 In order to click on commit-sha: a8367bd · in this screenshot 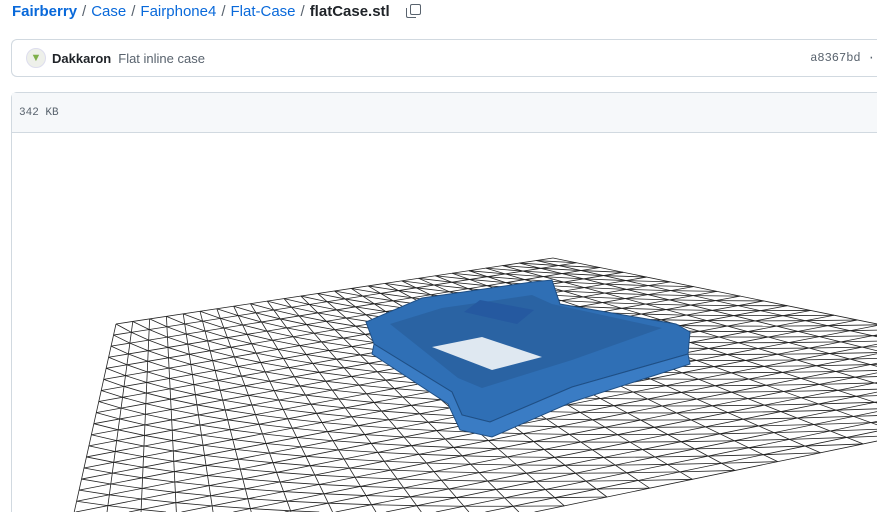, I will do `click(842, 58)`.